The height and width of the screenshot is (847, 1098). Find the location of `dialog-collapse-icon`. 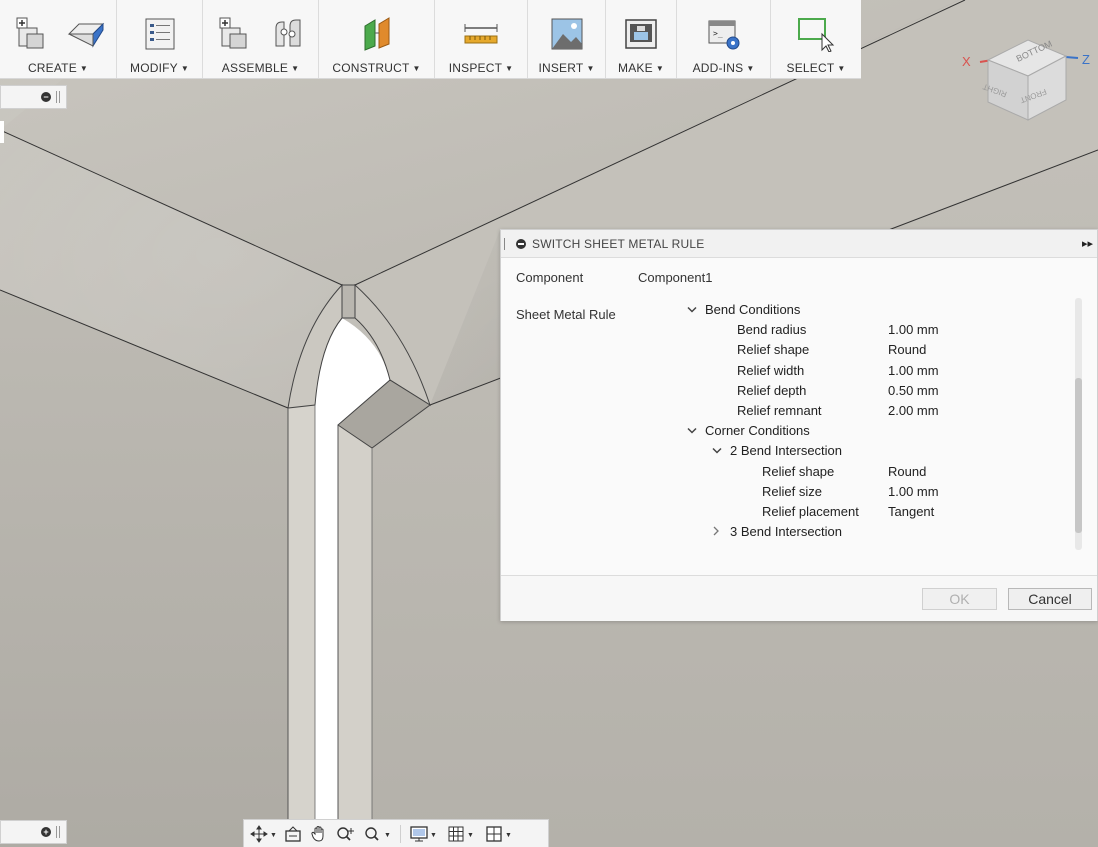

dialog-collapse-icon is located at coordinates (521, 243).